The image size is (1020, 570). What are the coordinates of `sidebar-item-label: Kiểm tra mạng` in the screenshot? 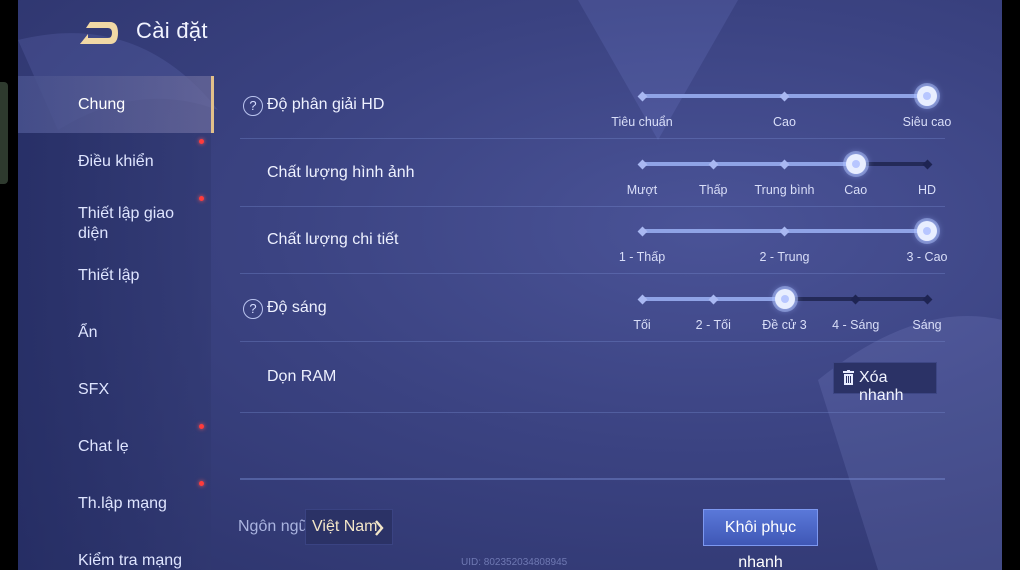 It's located at (130, 560).